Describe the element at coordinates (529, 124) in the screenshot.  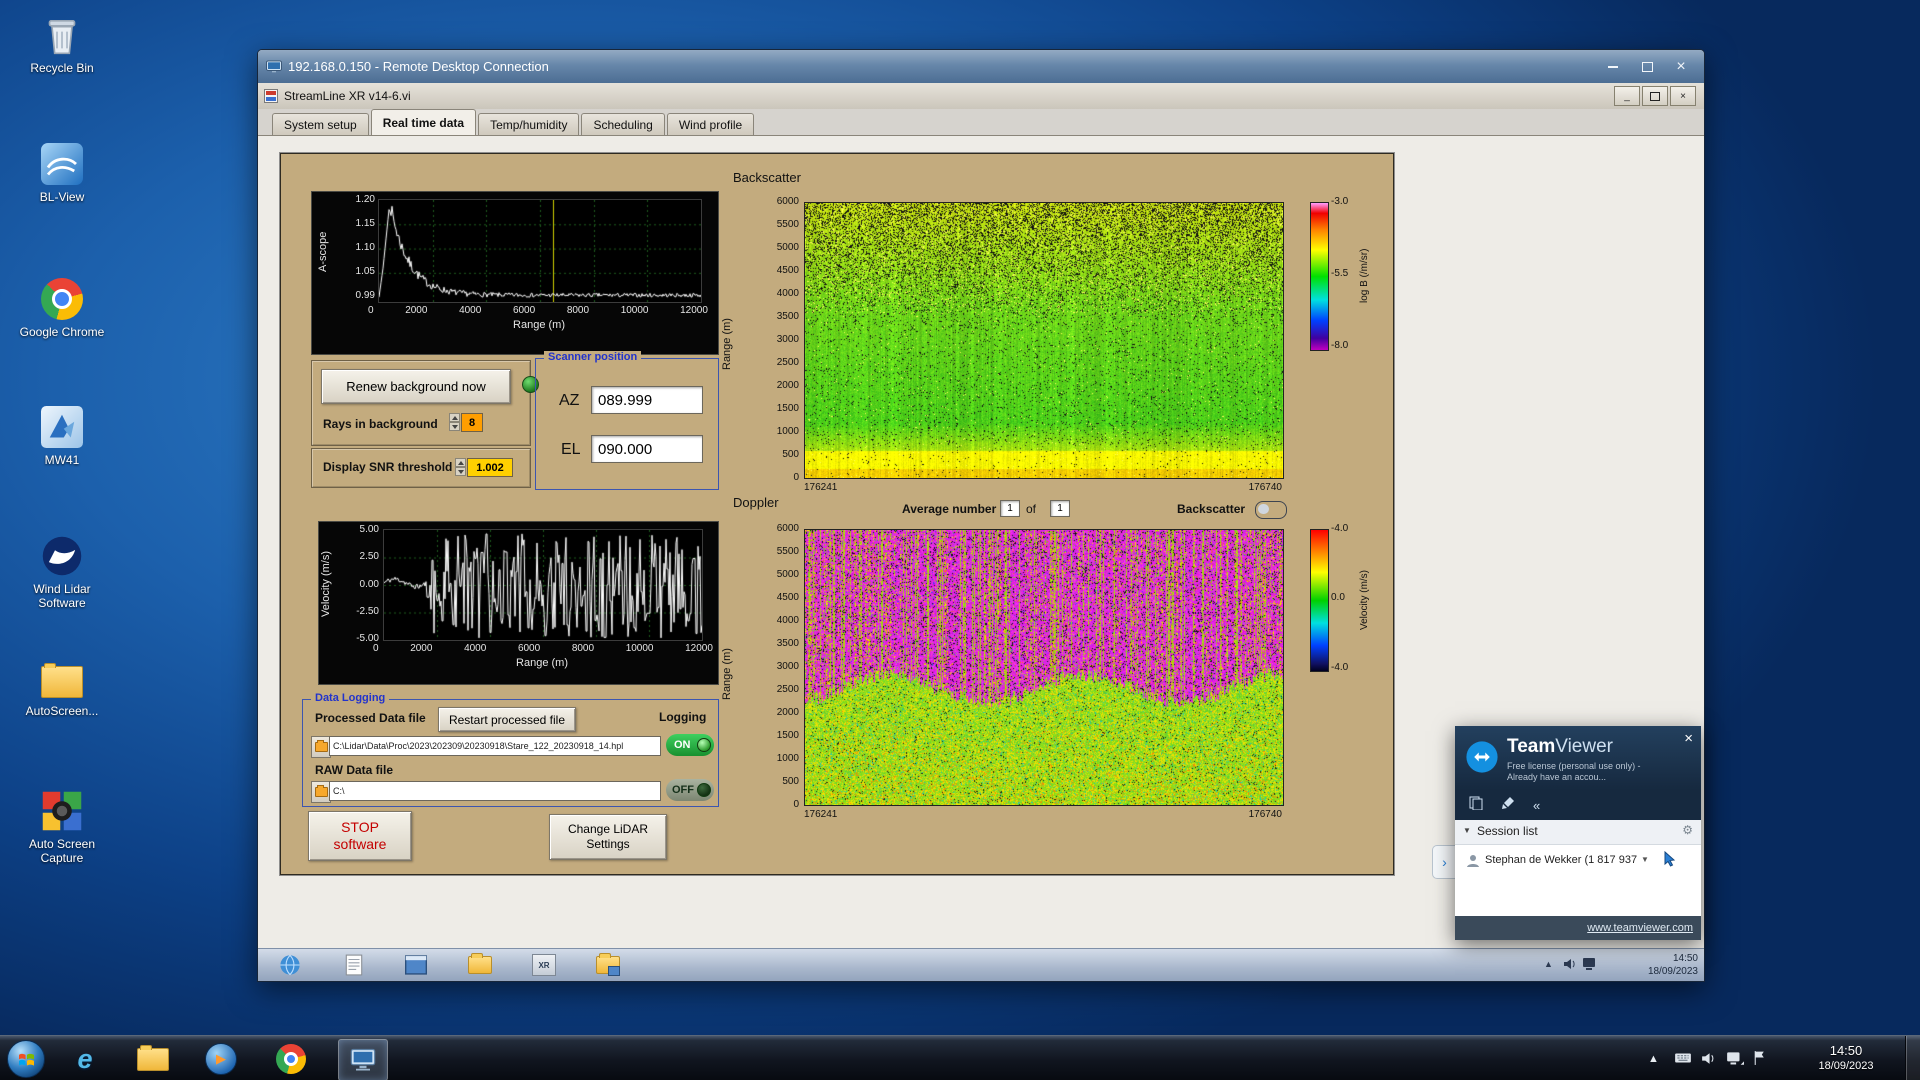
I see `tab-temp-humidity: Temp/humidity` at that location.